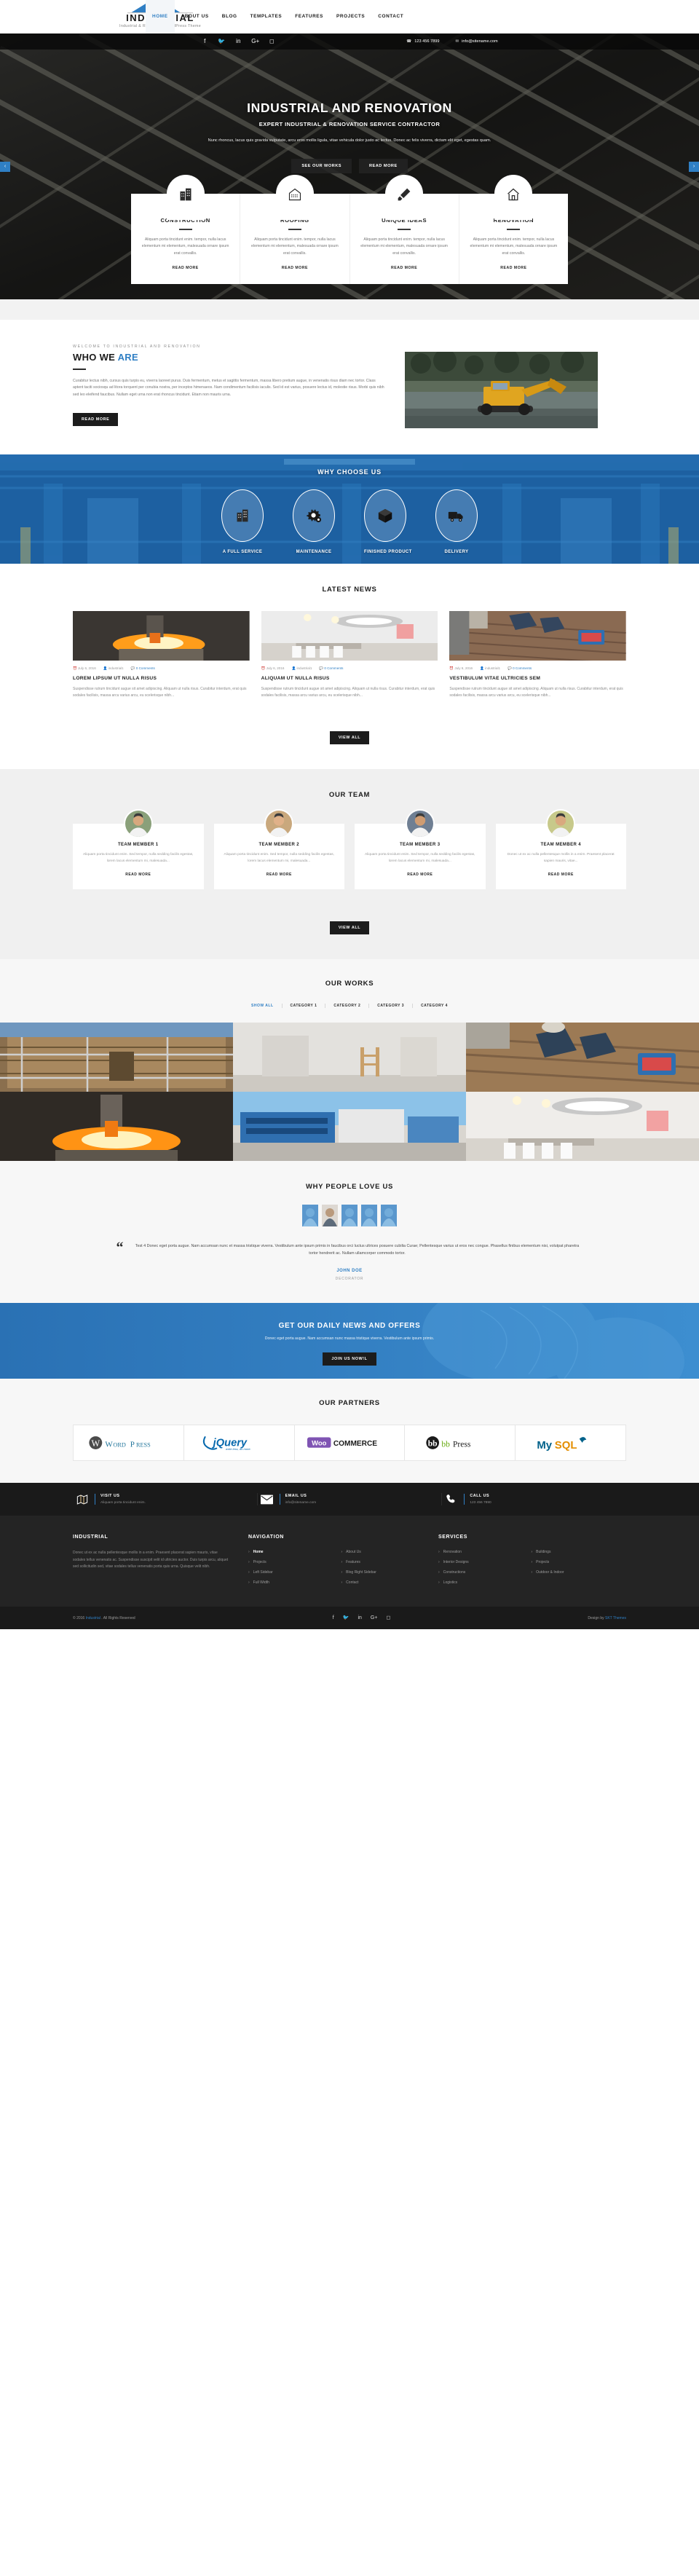 The image size is (699, 2576). I want to click on footer-link-item: › Features, so click(381, 1562).